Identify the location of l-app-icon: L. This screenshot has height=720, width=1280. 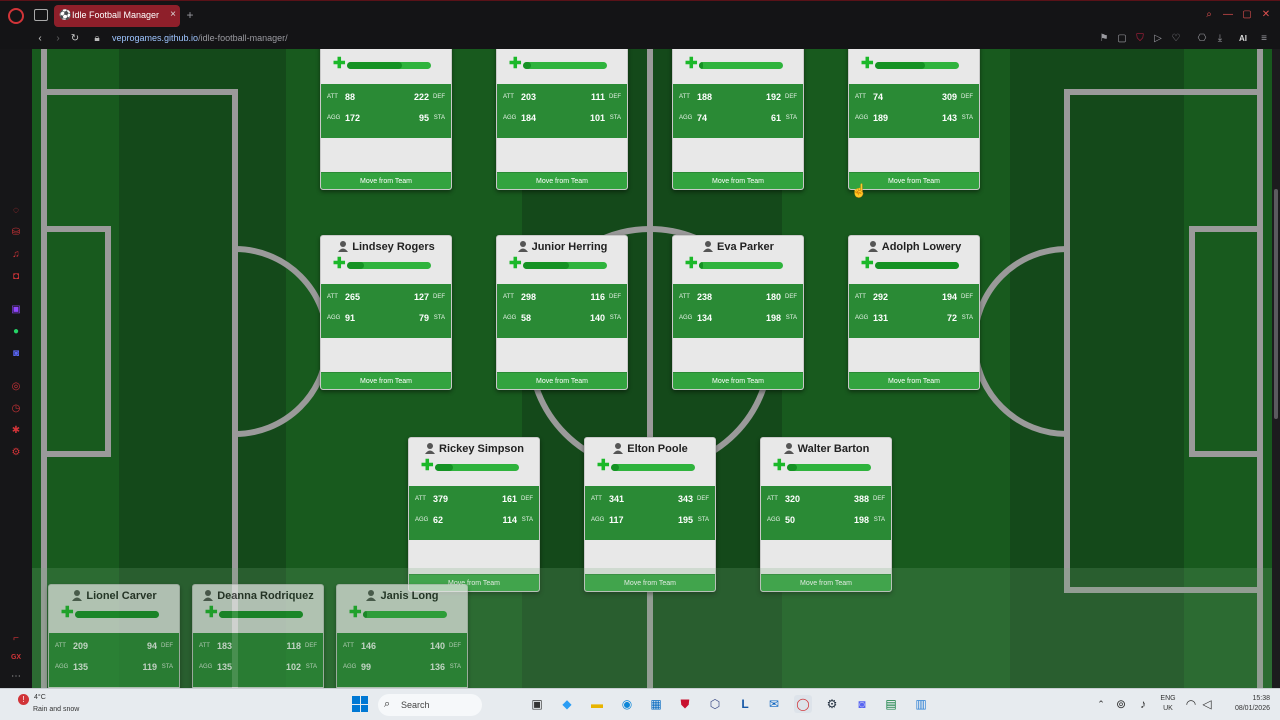
(745, 704).